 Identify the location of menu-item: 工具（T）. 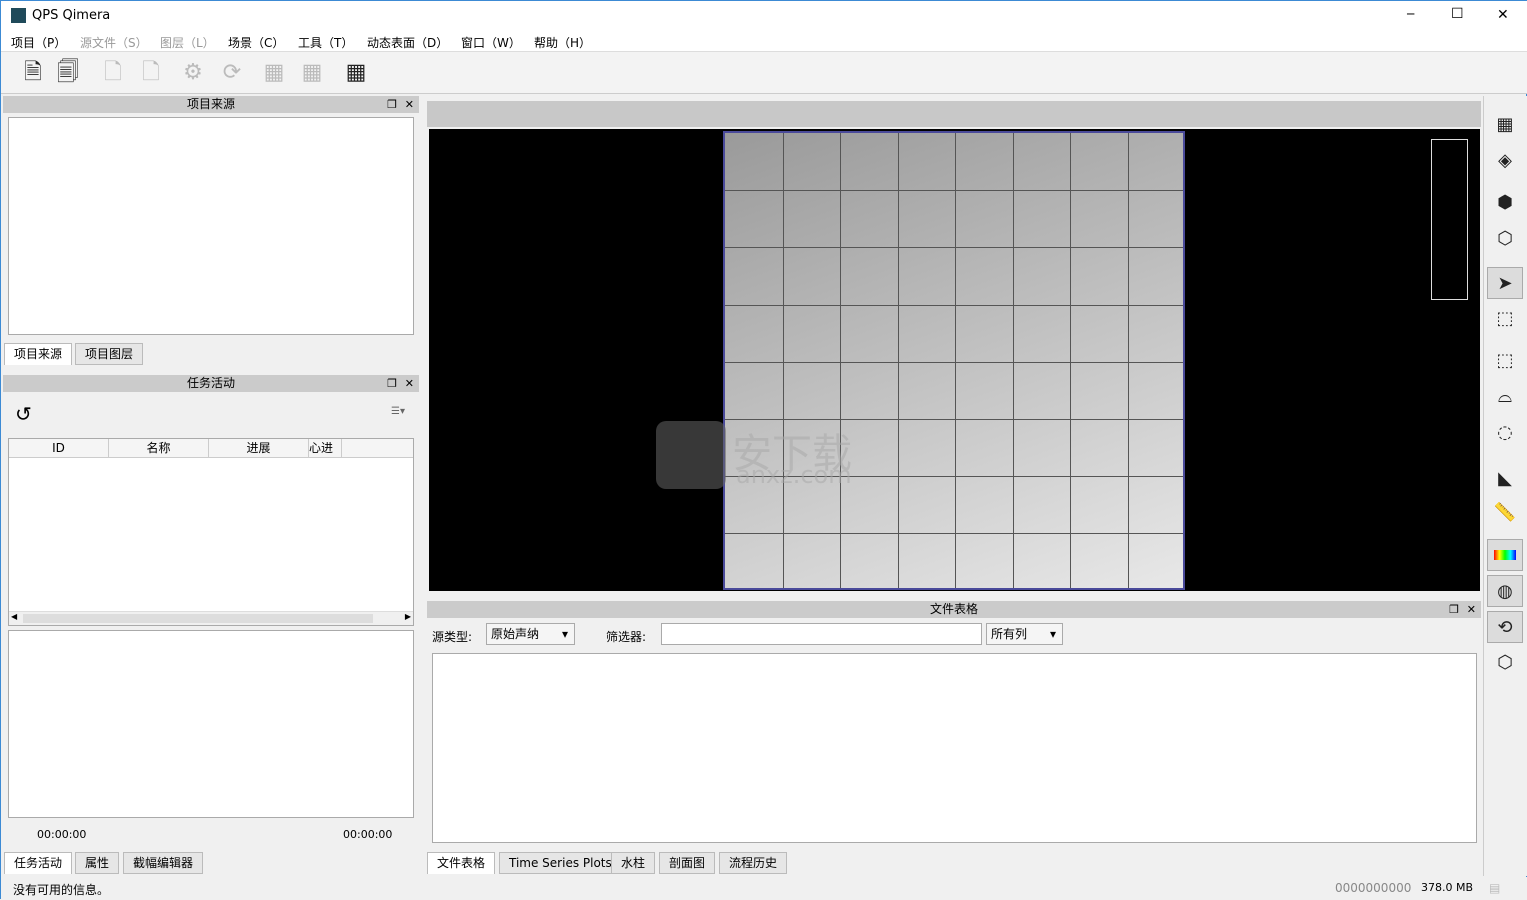
(325, 42).